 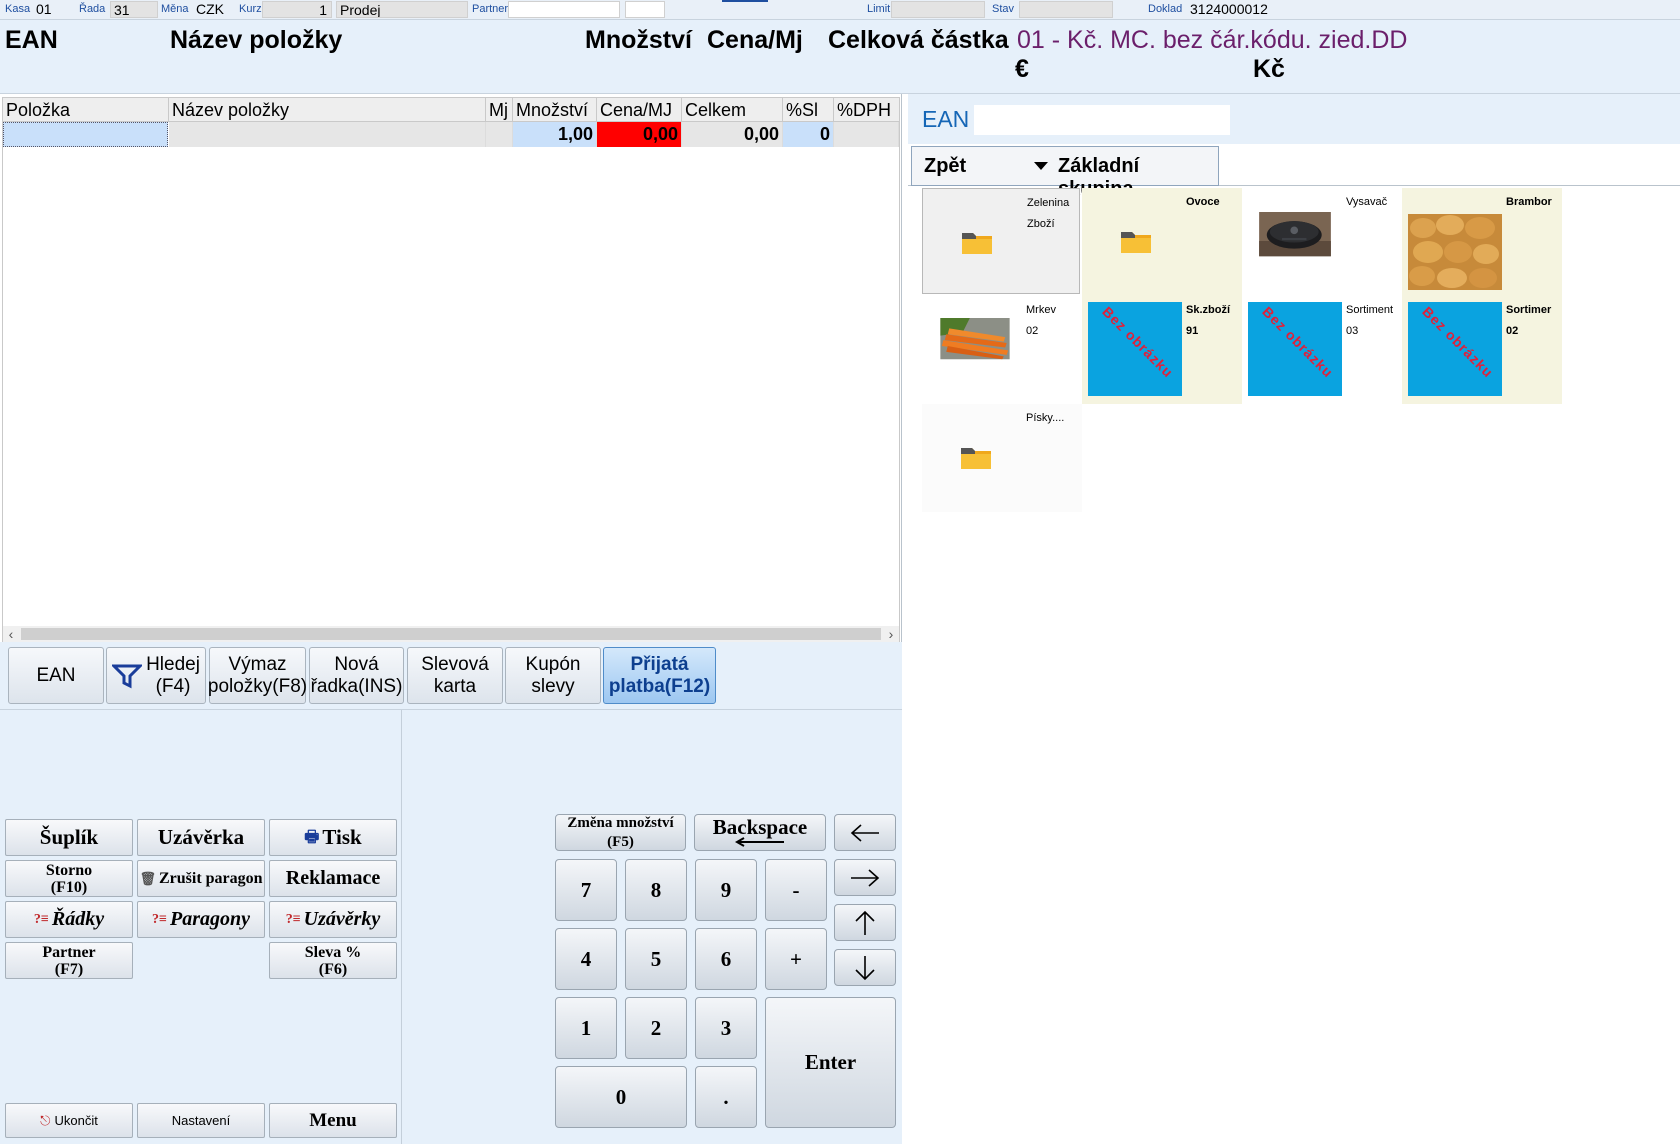 I want to click on tile-vysavac: Vysavač, so click(x=1322, y=242).